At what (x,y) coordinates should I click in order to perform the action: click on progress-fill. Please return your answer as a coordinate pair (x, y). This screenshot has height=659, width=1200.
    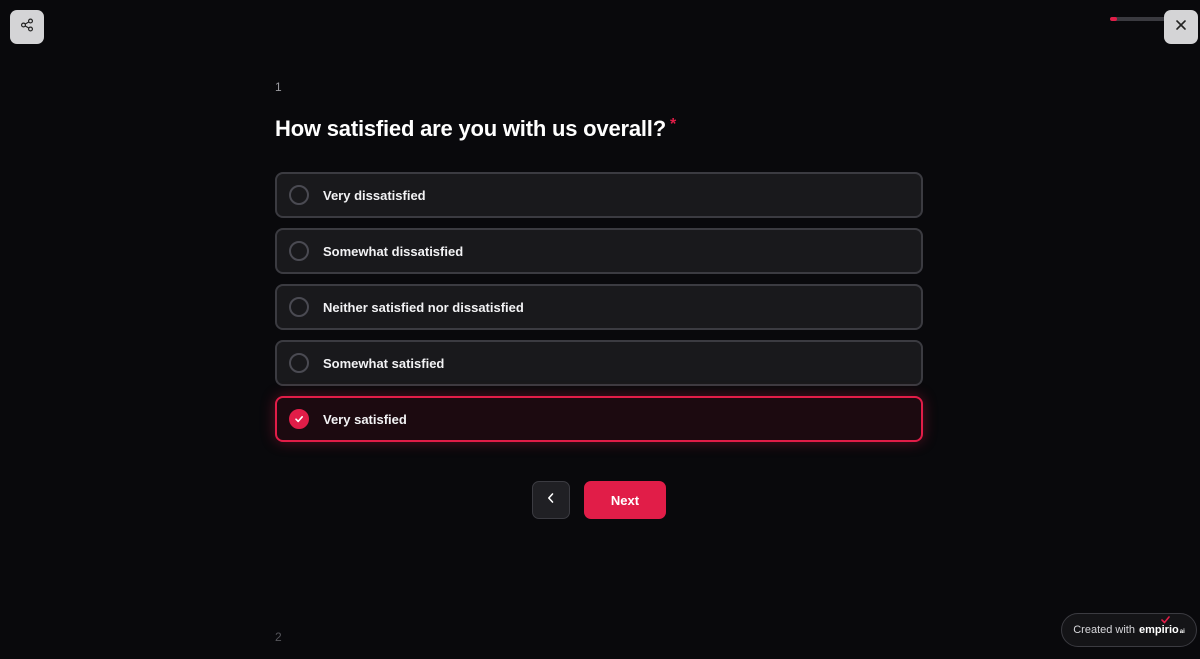
    Looking at the image, I should click on (1113, 19).